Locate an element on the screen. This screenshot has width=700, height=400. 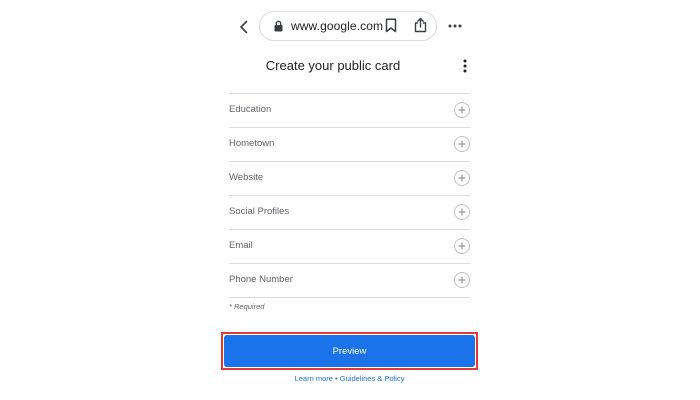
field-row-social-profiles: Social Profiles is located at coordinates (349, 212).